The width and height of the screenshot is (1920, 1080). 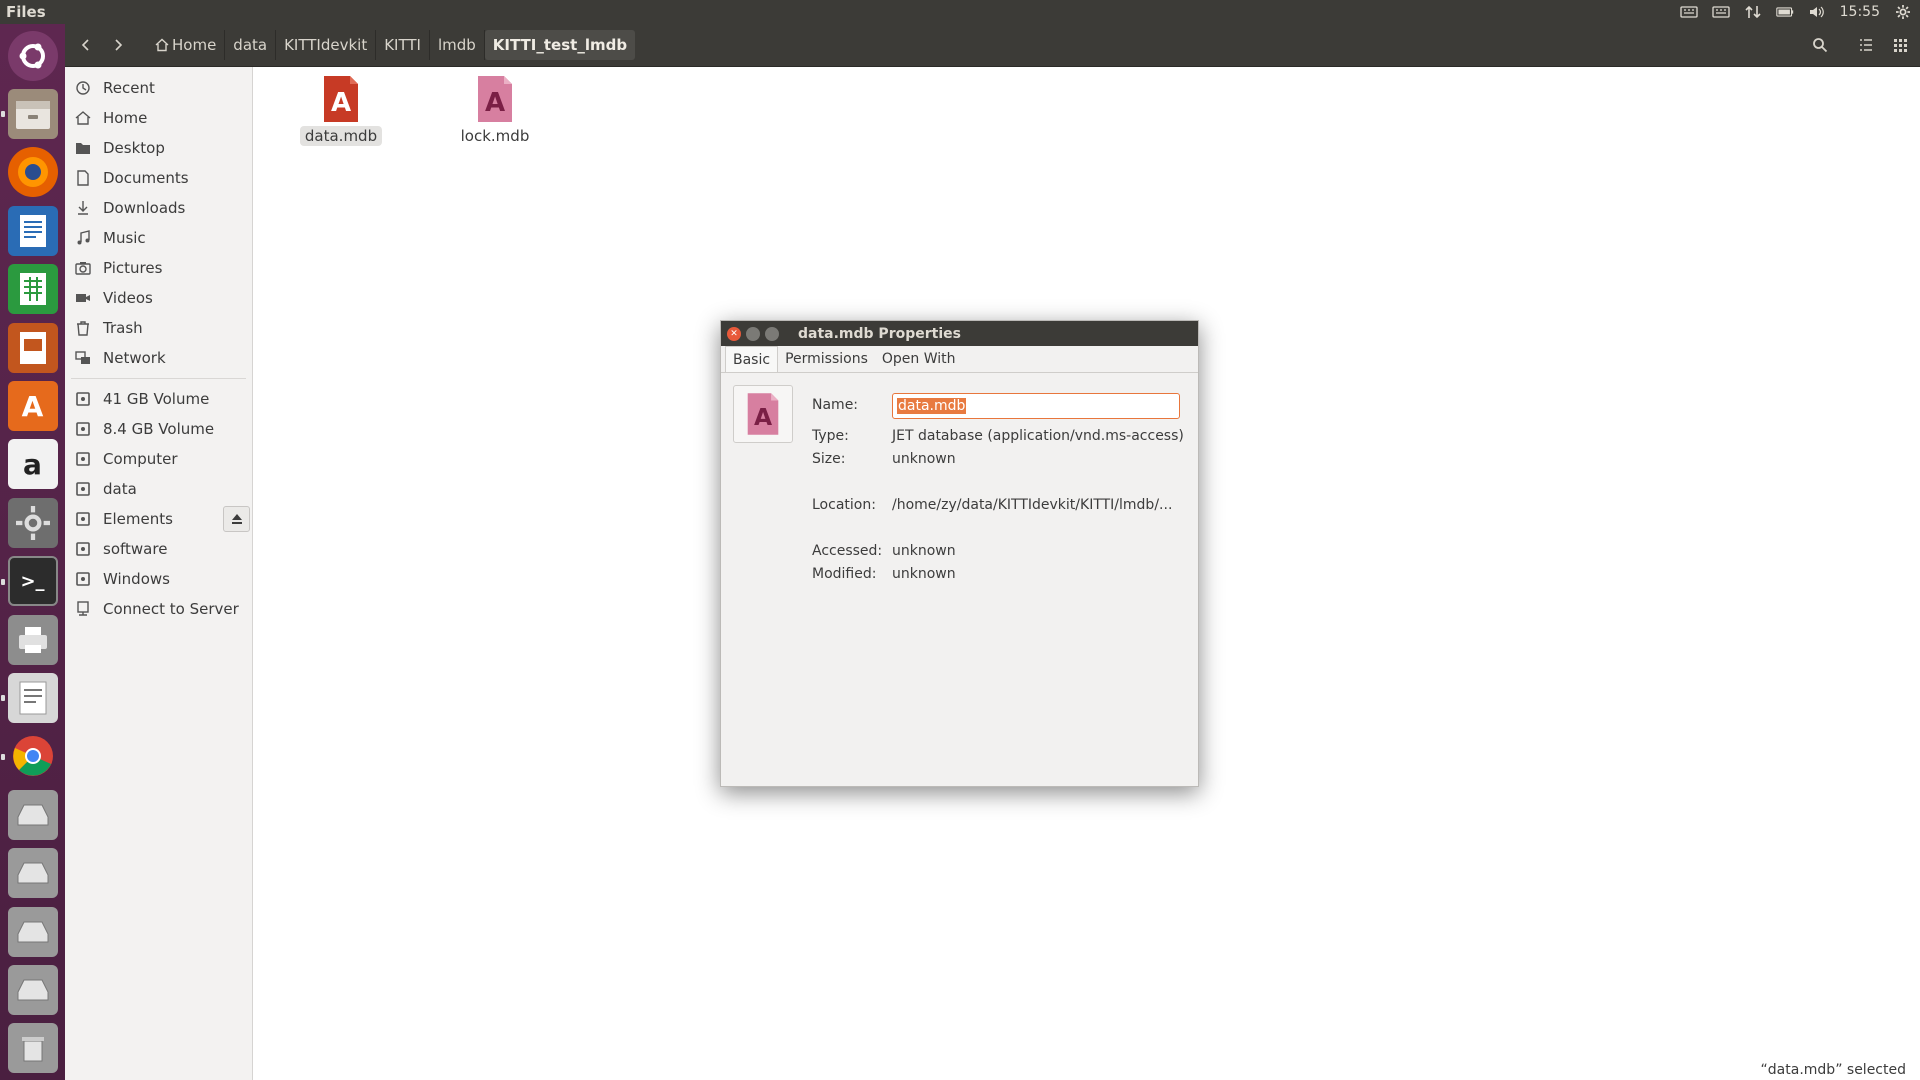 I want to click on sidebar-item-8gb-volume: 8.4 GB Volume, so click(x=158, y=429).